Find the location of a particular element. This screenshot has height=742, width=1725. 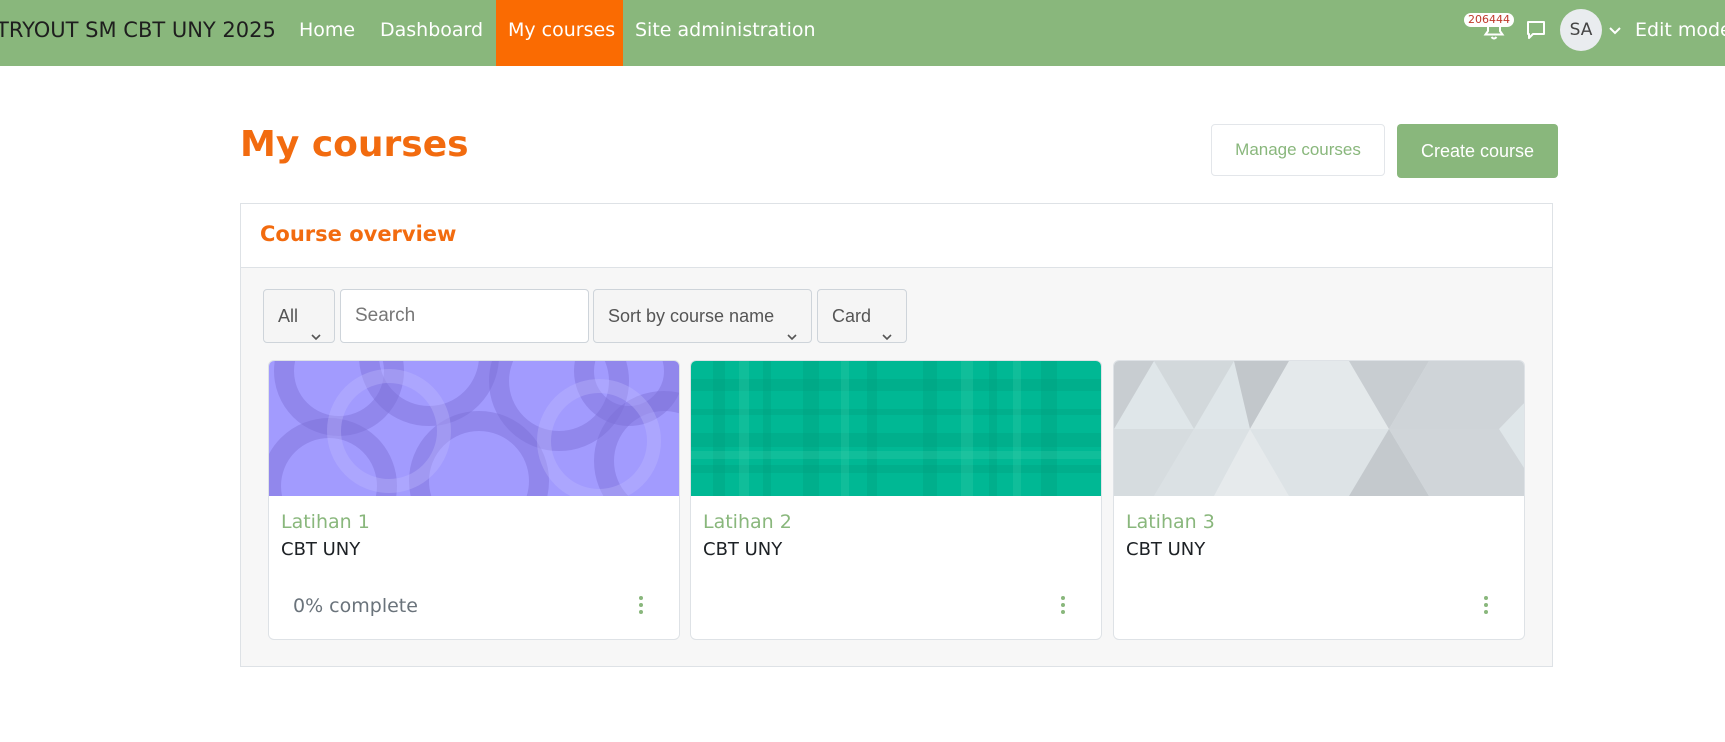

grouping-filter-dropdown: All is located at coordinates (299, 316).